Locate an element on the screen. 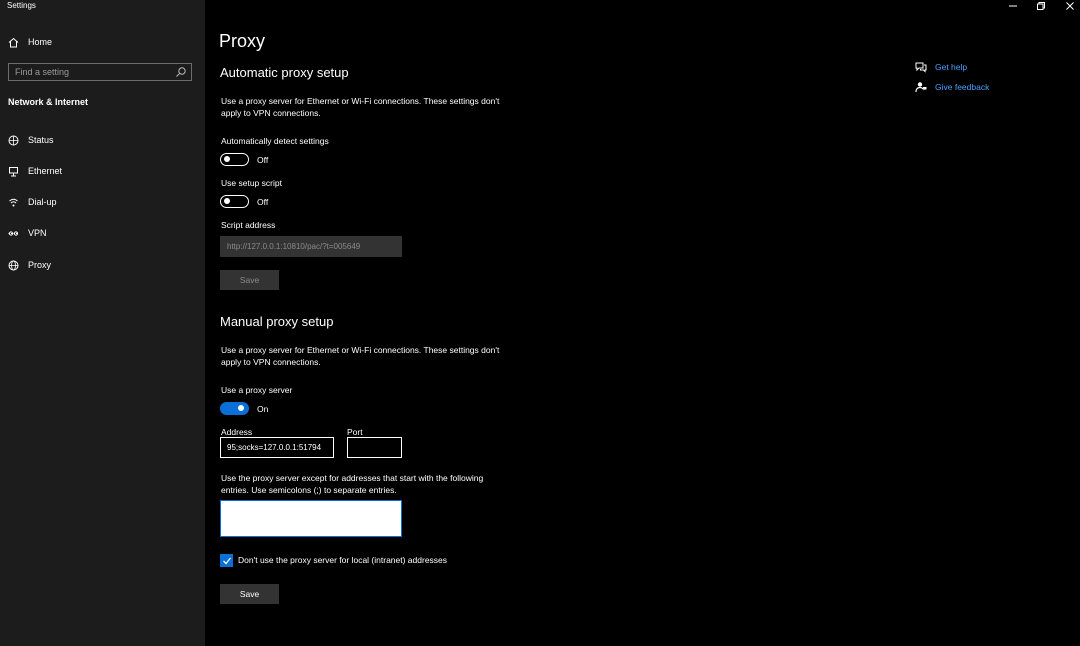 This screenshot has width=1080, height=646. get-help-link: Get help is located at coordinates (940, 66).